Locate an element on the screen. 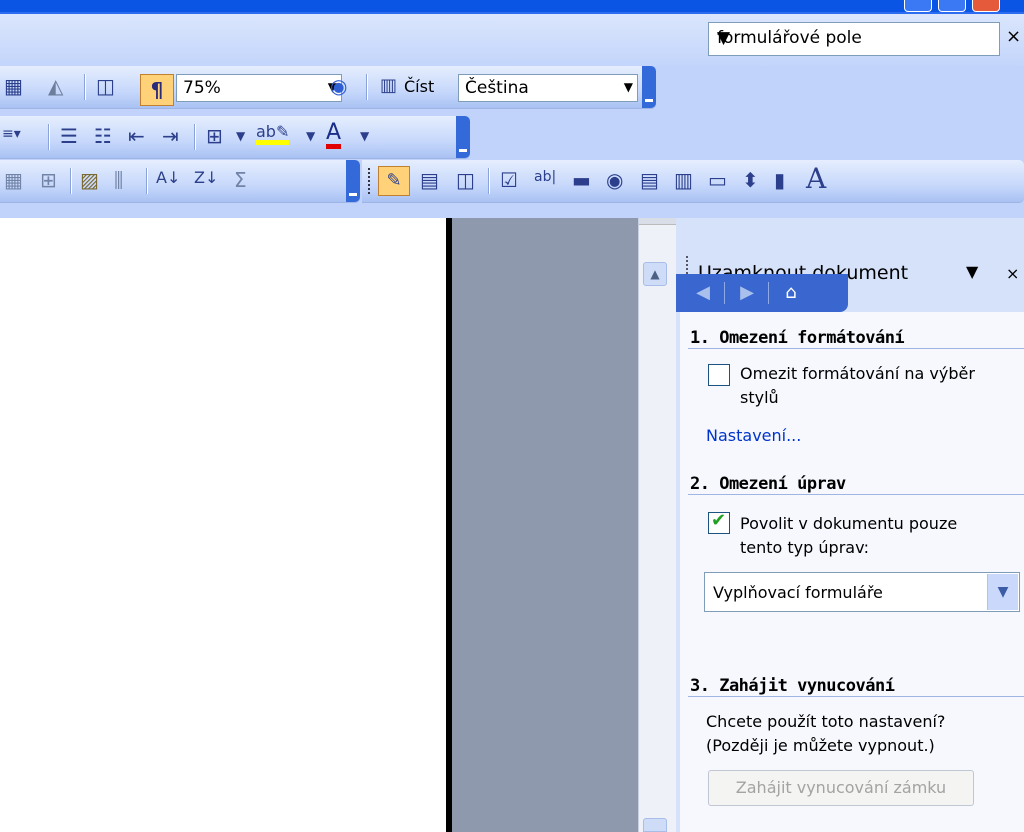  toolbar-grip is located at coordinates (370, 181).